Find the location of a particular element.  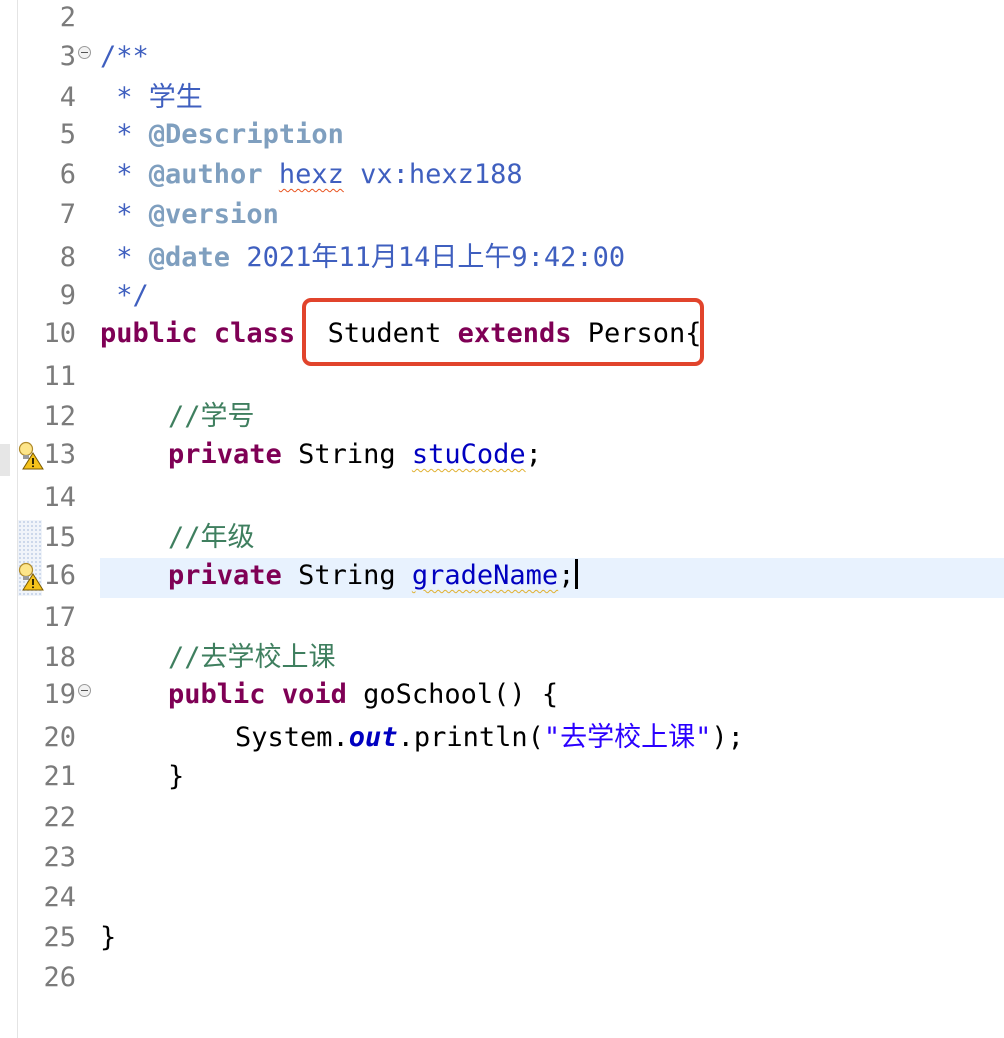

code-text: //学号 is located at coordinates (211, 417).